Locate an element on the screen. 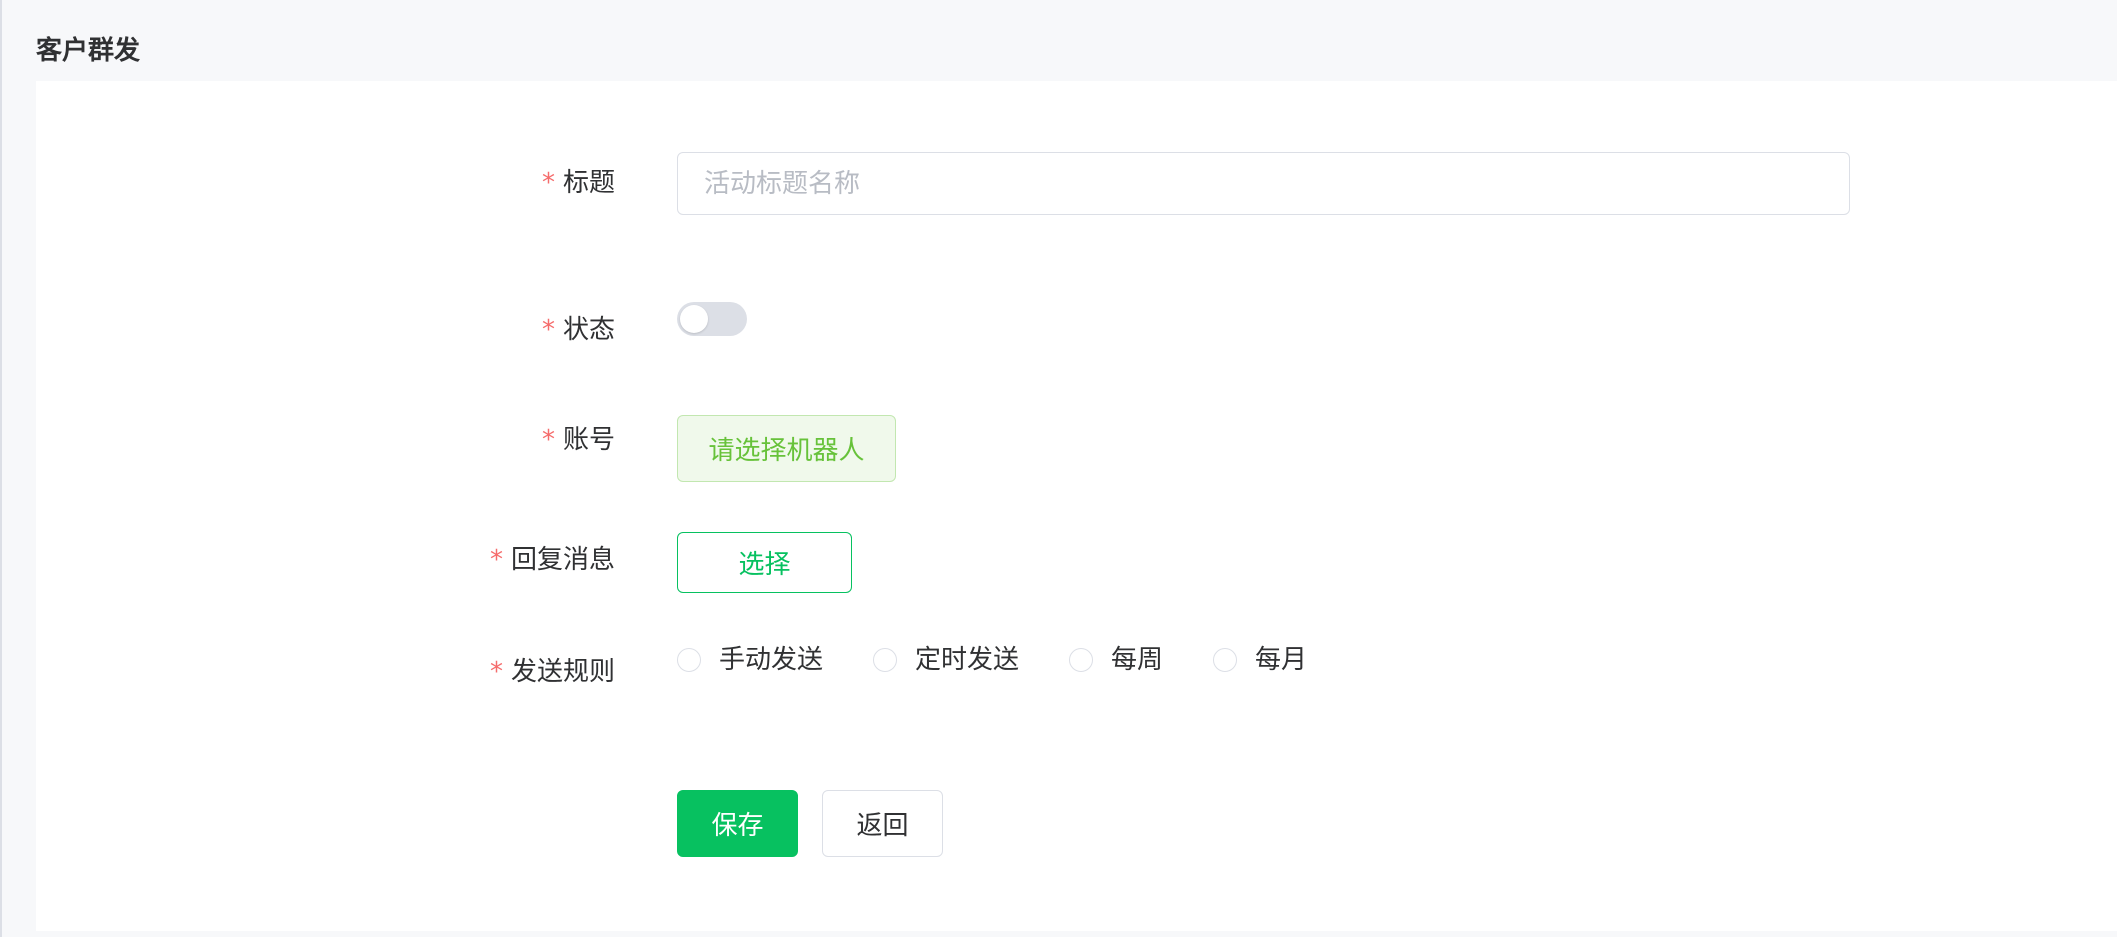 This screenshot has height=937, width=2117. radio-manual-send: 手动发送 is located at coordinates (750, 660).